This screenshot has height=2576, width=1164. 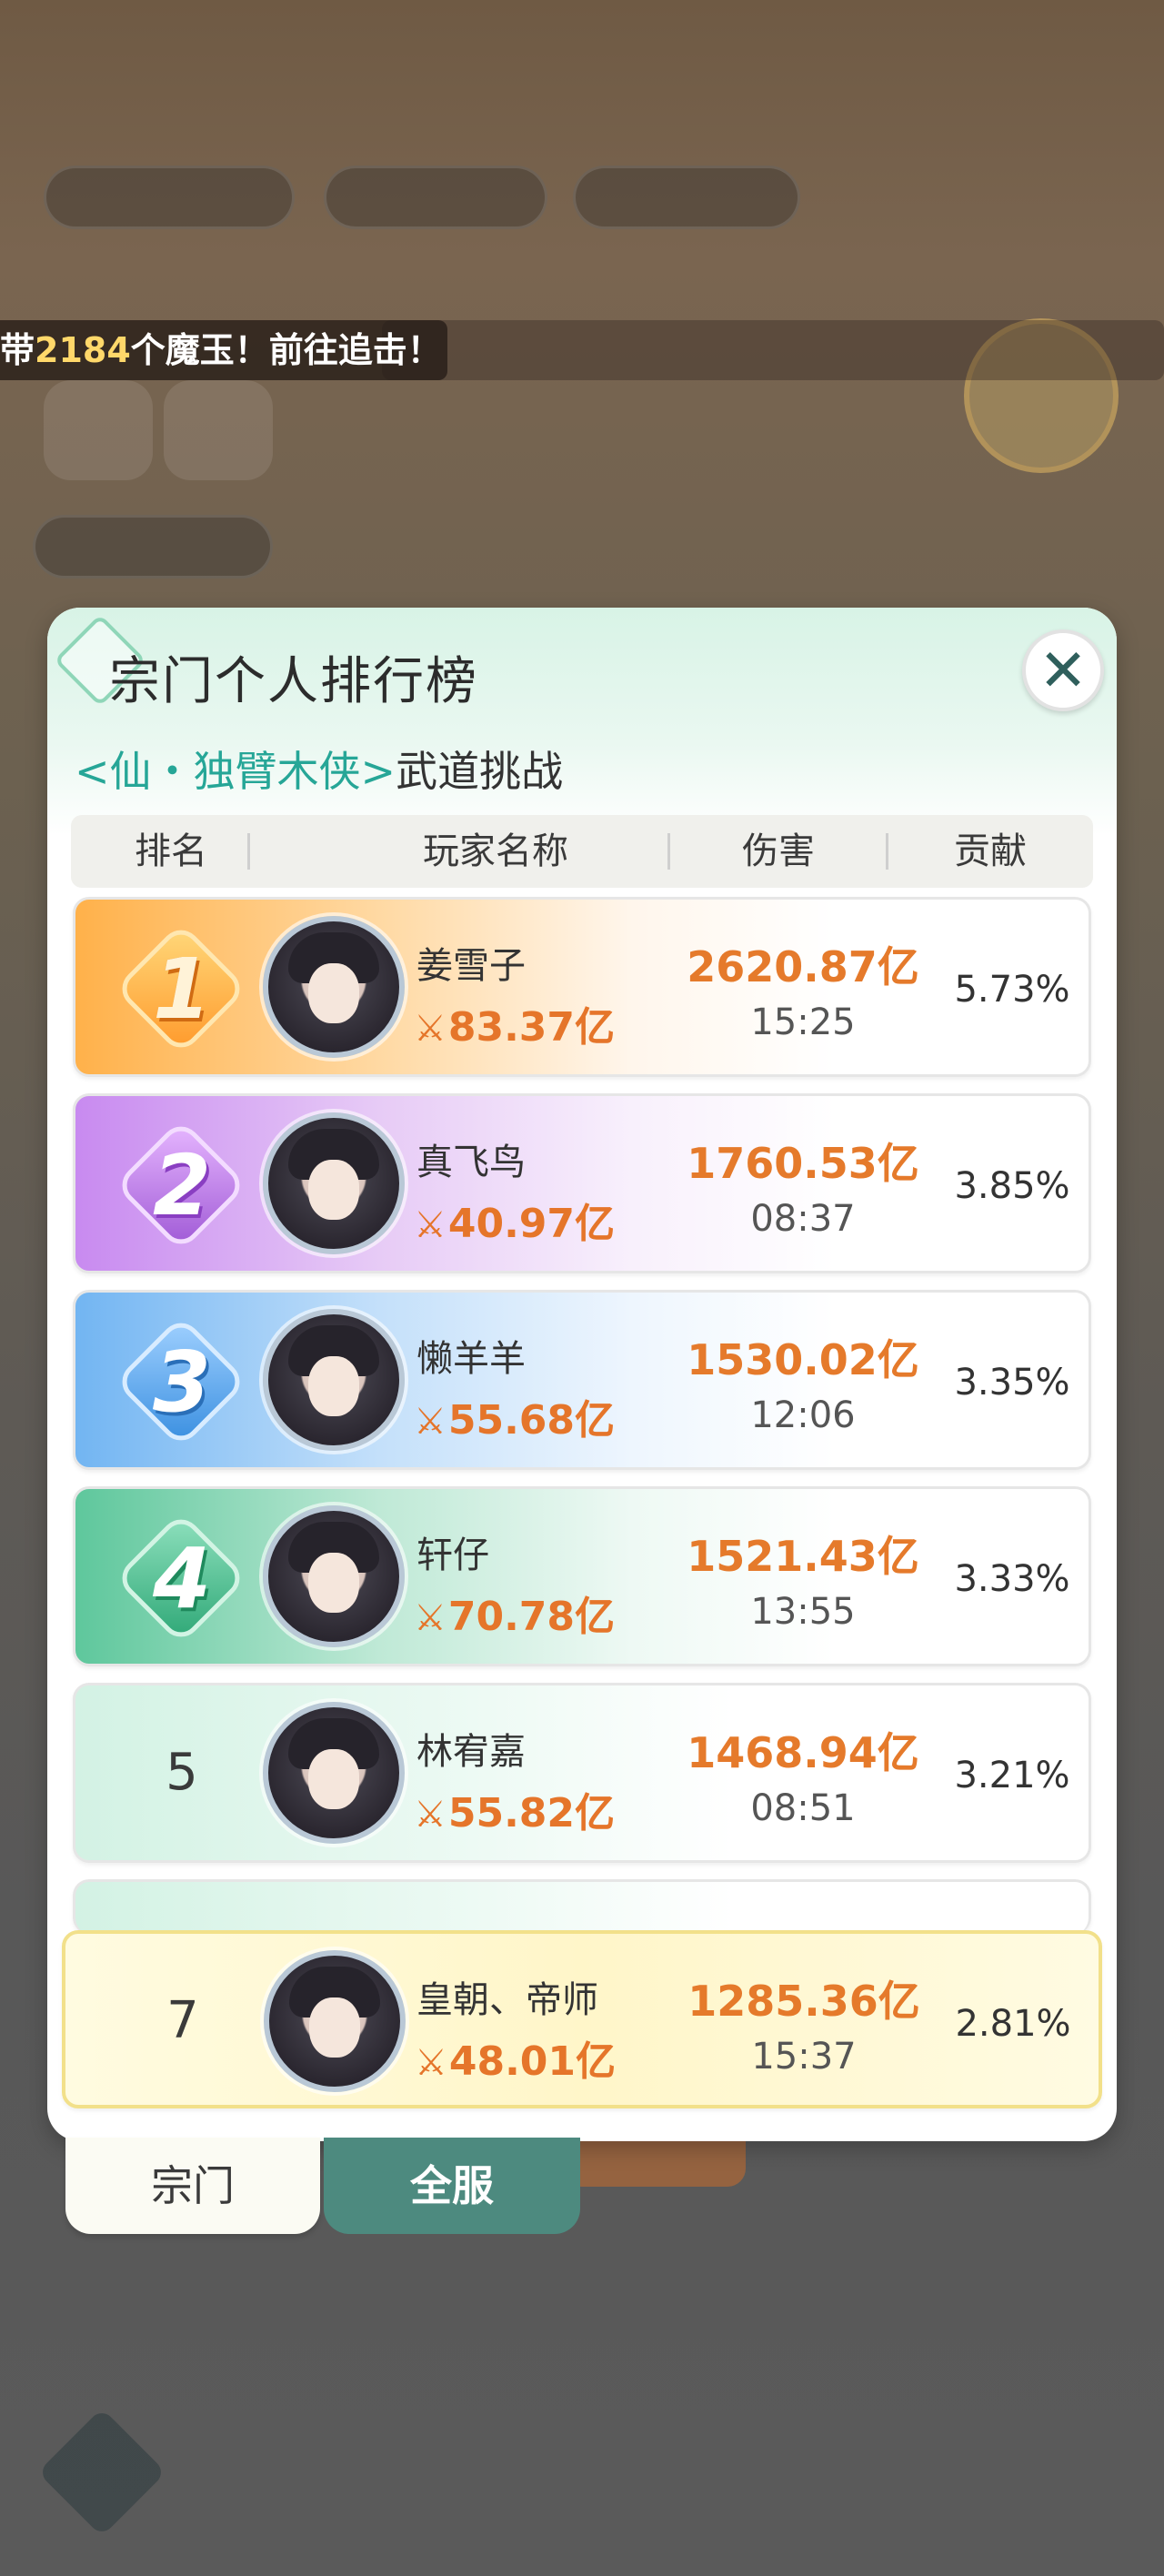 I want to click on contribution-value: 3.21%, so click(x=1012, y=1775).